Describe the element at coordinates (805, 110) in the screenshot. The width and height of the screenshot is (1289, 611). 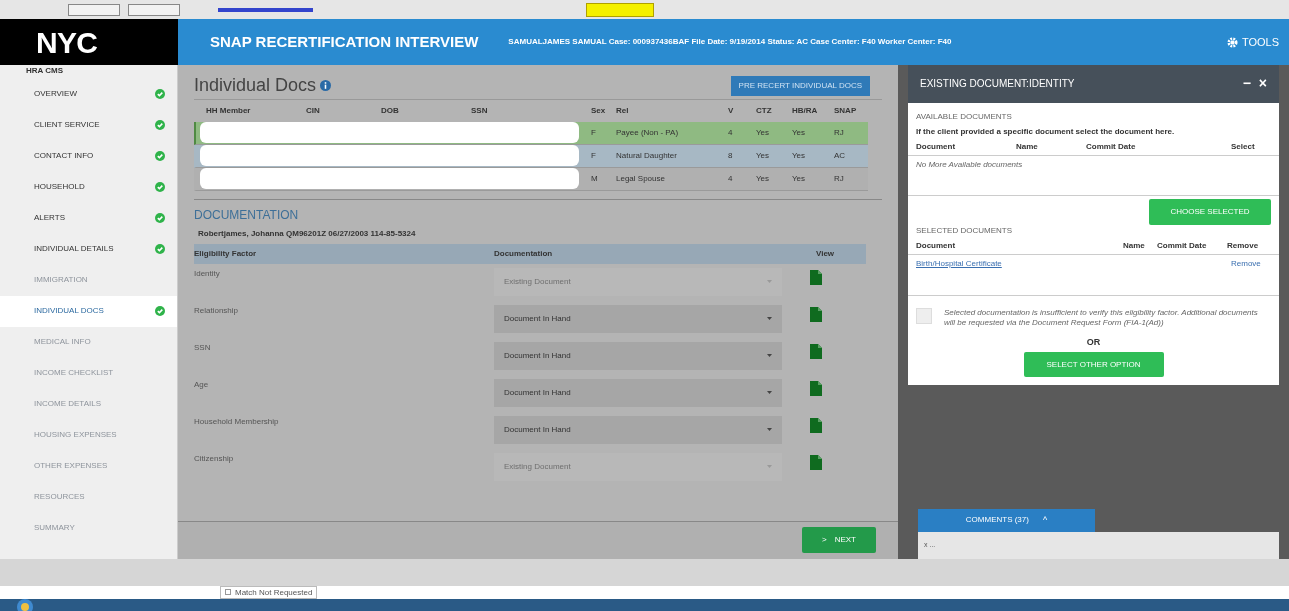
I see `column-header: HB/RA` at that location.